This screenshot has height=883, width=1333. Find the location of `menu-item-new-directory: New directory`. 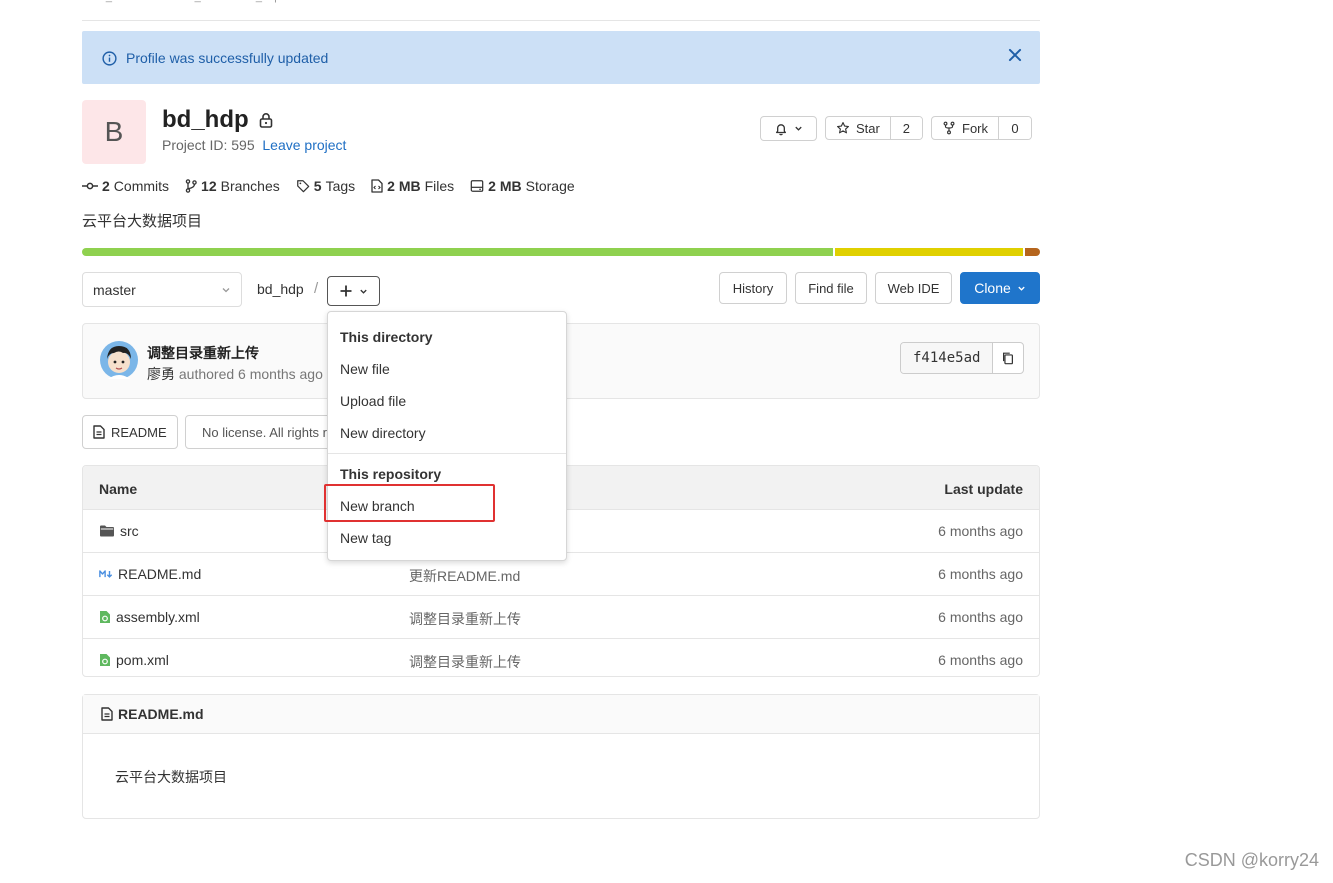

menu-item-new-directory: New directory is located at coordinates (383, 433).